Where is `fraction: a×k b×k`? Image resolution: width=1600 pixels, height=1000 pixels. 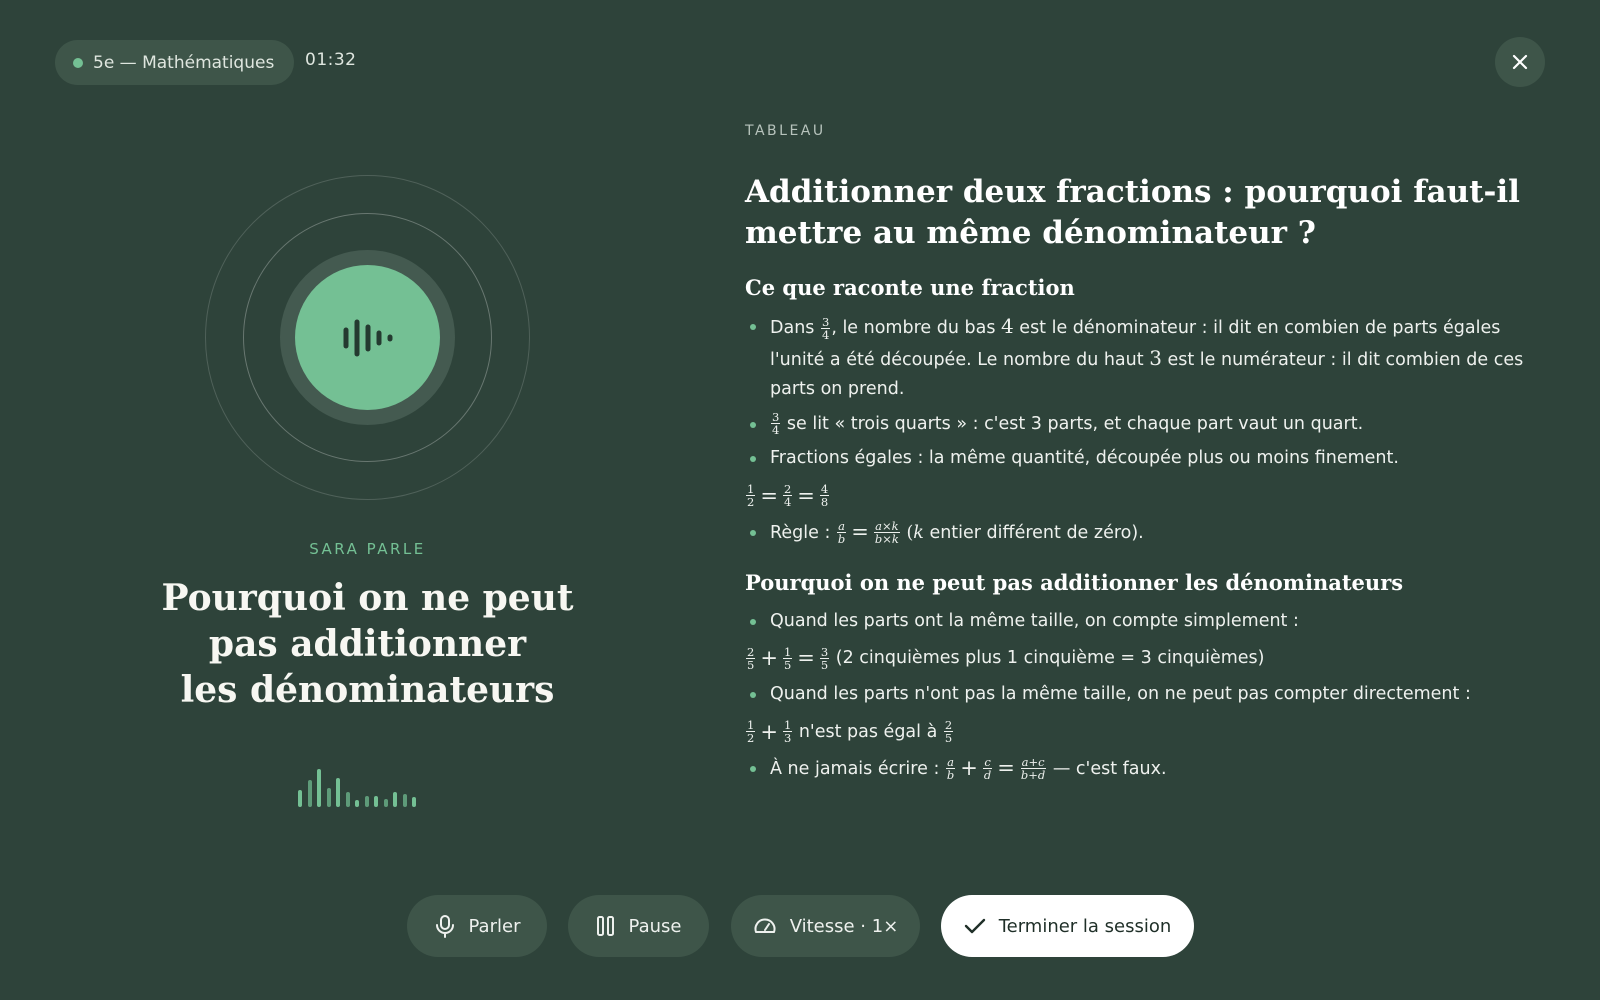
fraction: a×k b×k is located at coordinates (887, 532).